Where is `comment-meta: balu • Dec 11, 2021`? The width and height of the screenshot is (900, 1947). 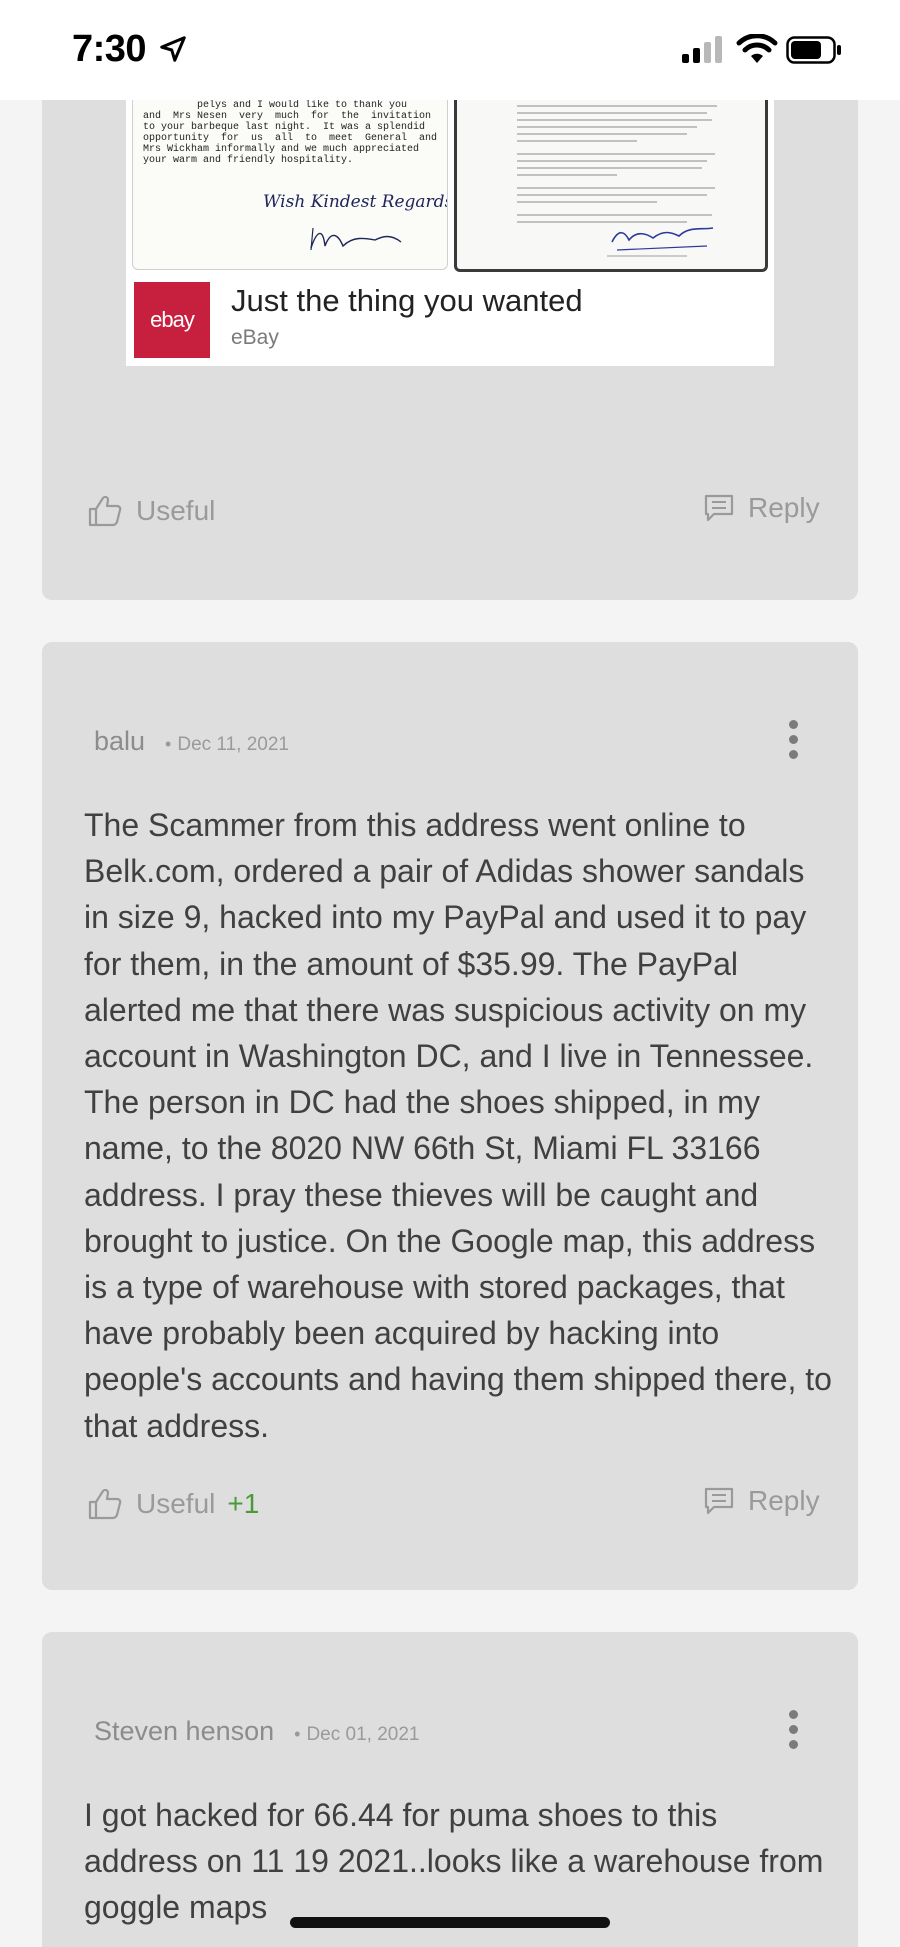
comment-meta: balu • Dec 11, 2021 is located at coordinates (191, 741).